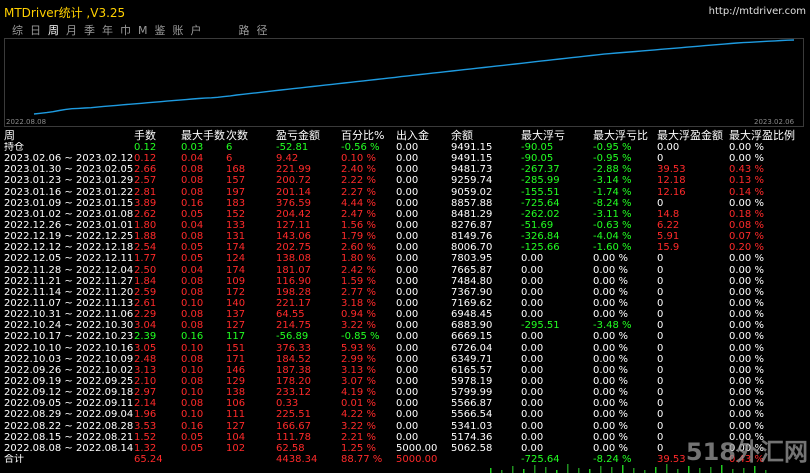  I want to click on tab-0: 综, so click(17, 31).